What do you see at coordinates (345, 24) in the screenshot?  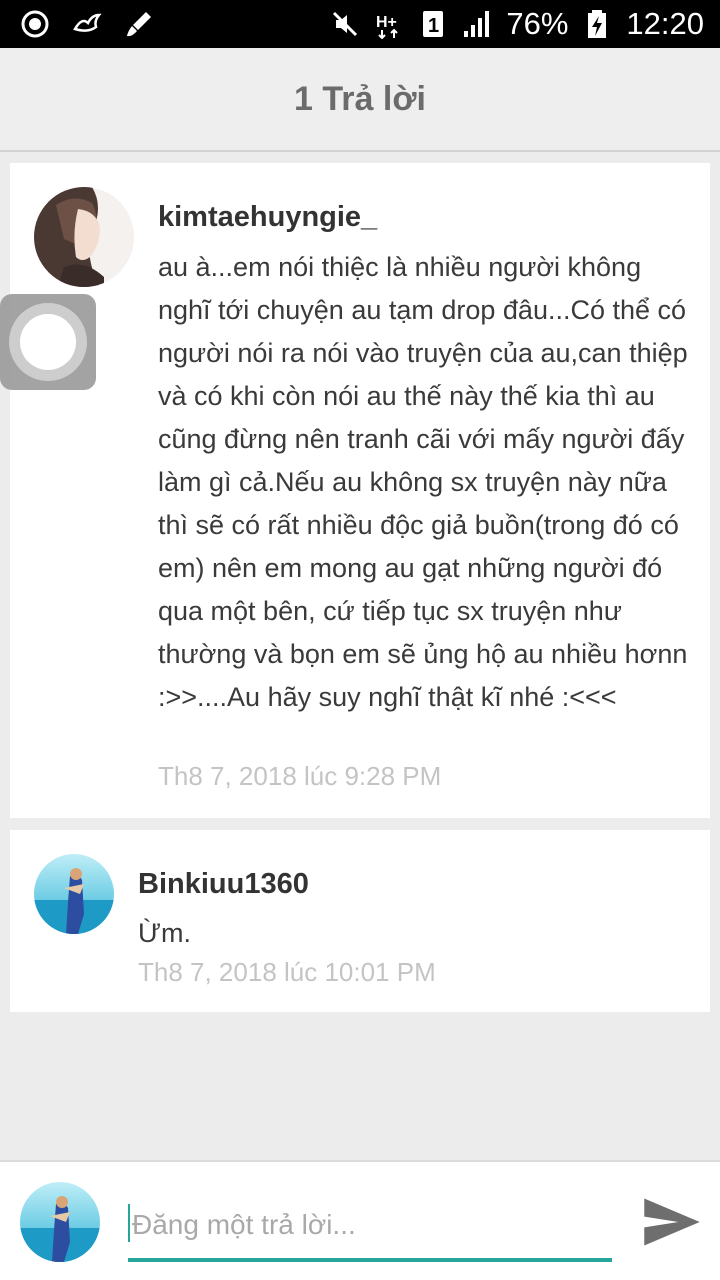 I see `mute-icon` at bounding box center [345, 24].